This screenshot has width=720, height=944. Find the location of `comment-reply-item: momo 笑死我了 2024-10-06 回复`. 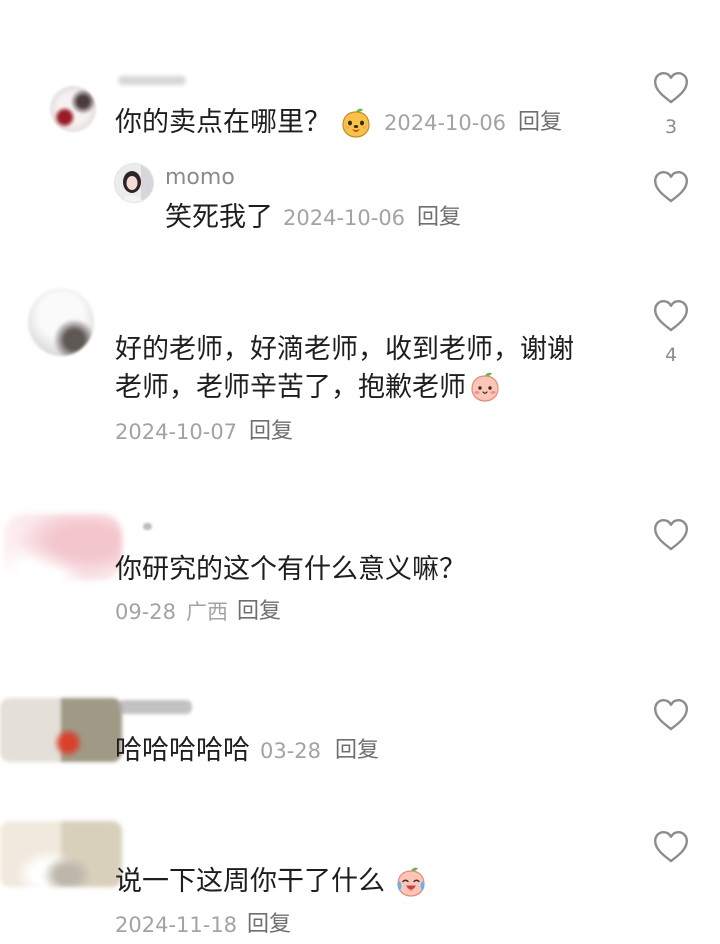

comment-reply-item: momo 笑死我了 2024-10-06 回复 is located at coordinates (360, 200).